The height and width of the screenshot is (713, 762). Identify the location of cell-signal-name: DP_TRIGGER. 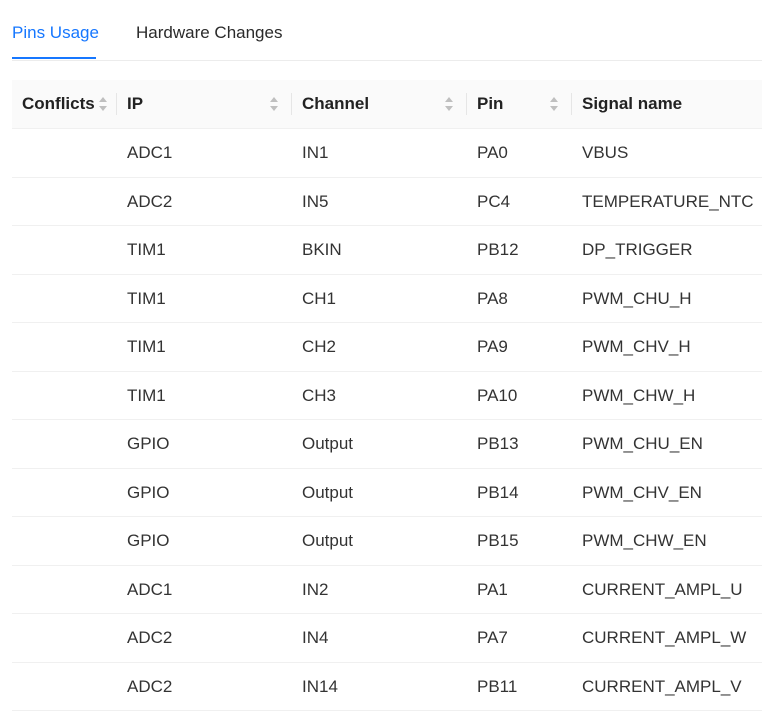
(637, 249).